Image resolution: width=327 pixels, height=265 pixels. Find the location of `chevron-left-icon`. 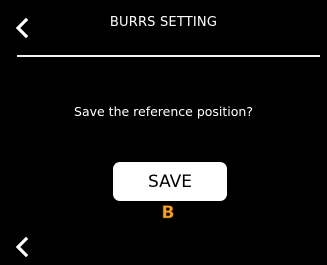

chevron-left-icon is located at coordinates (22, 247).